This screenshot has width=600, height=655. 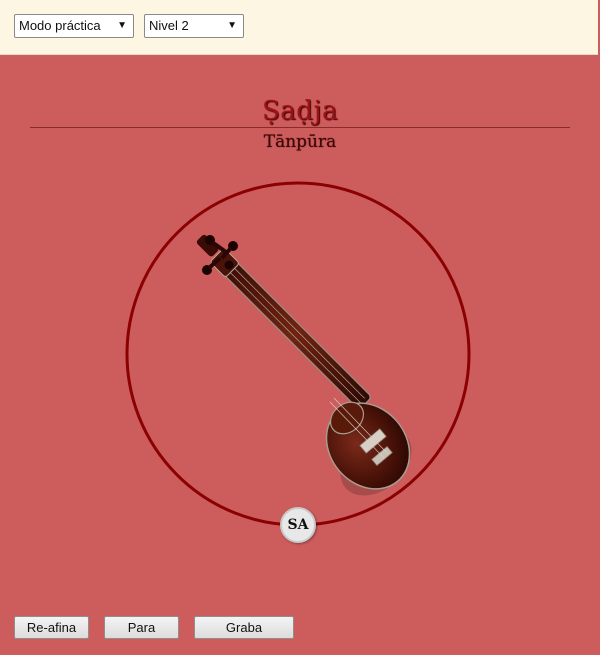 I want to click on record-button: Graba, so click(x=244, y=627).